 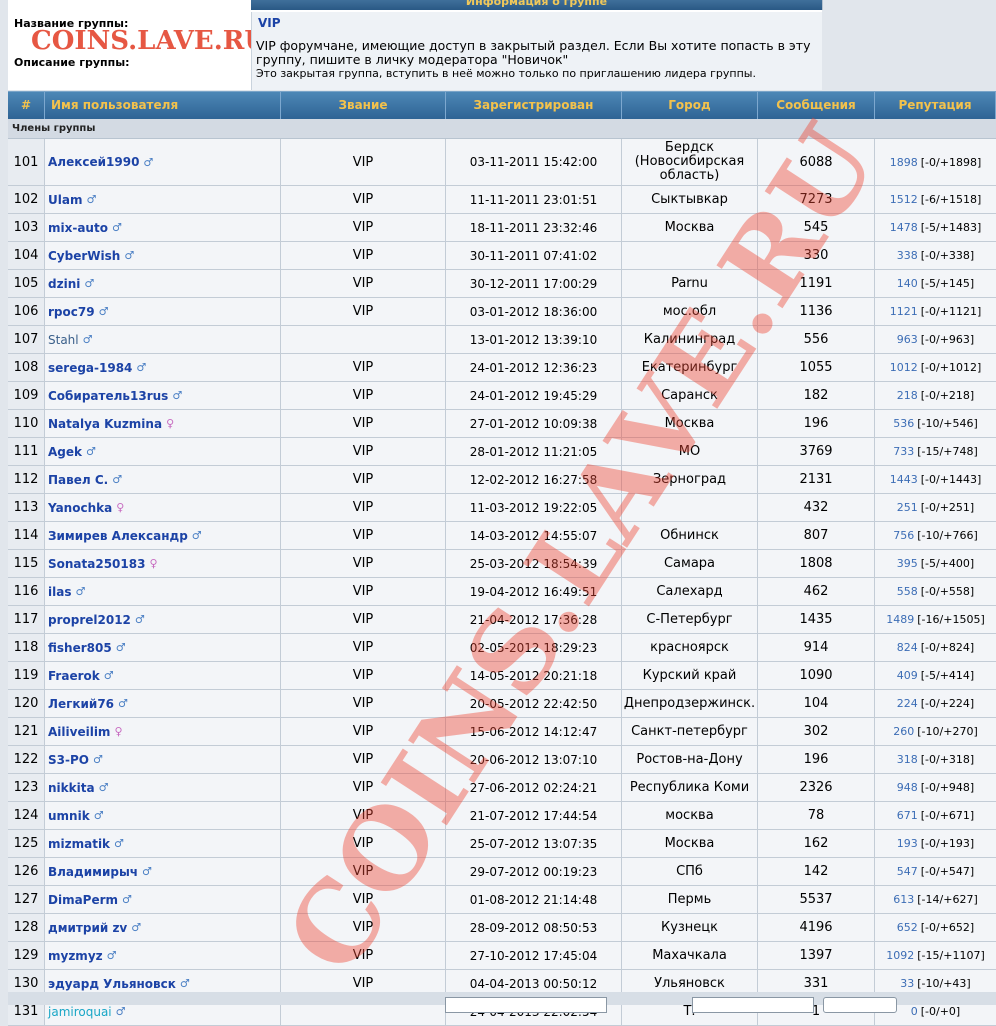 What do you see at coordinates (87, 928) in the screenshot?
I see `username-link: дмитрий zv` at bounding box center [87, 928].